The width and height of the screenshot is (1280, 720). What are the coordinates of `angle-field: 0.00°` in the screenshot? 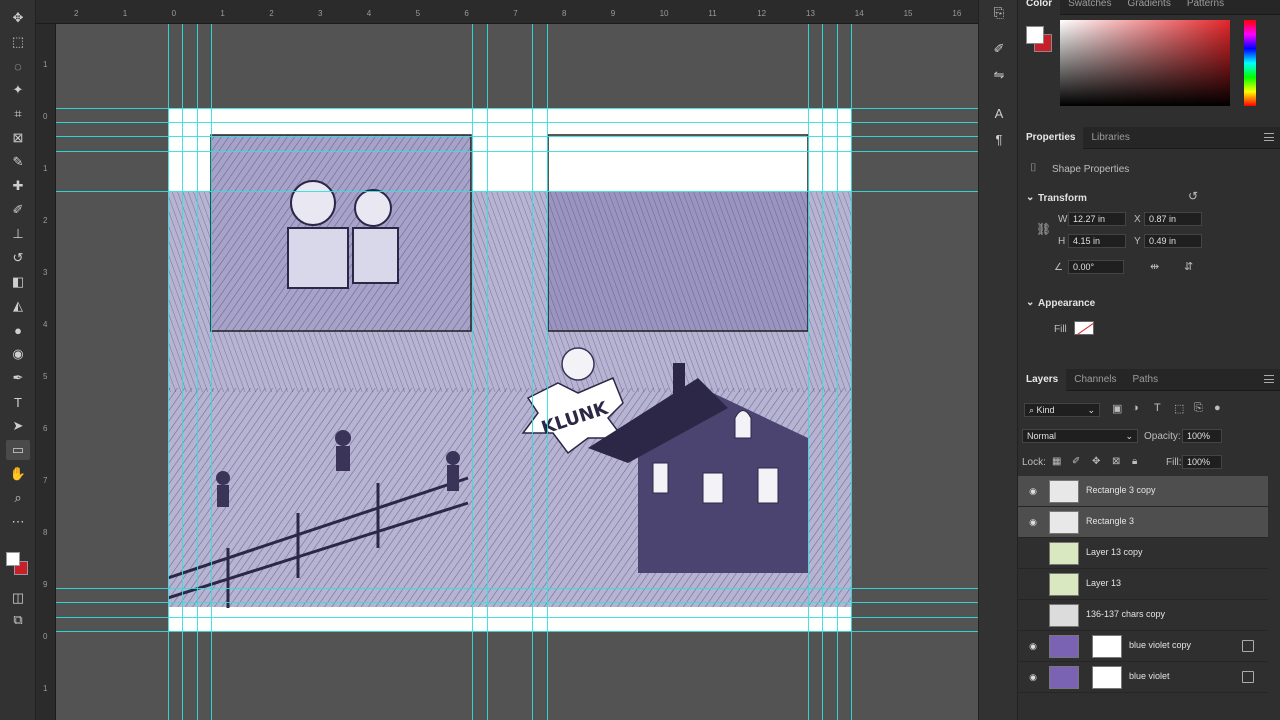 It's located at (1096, 267).